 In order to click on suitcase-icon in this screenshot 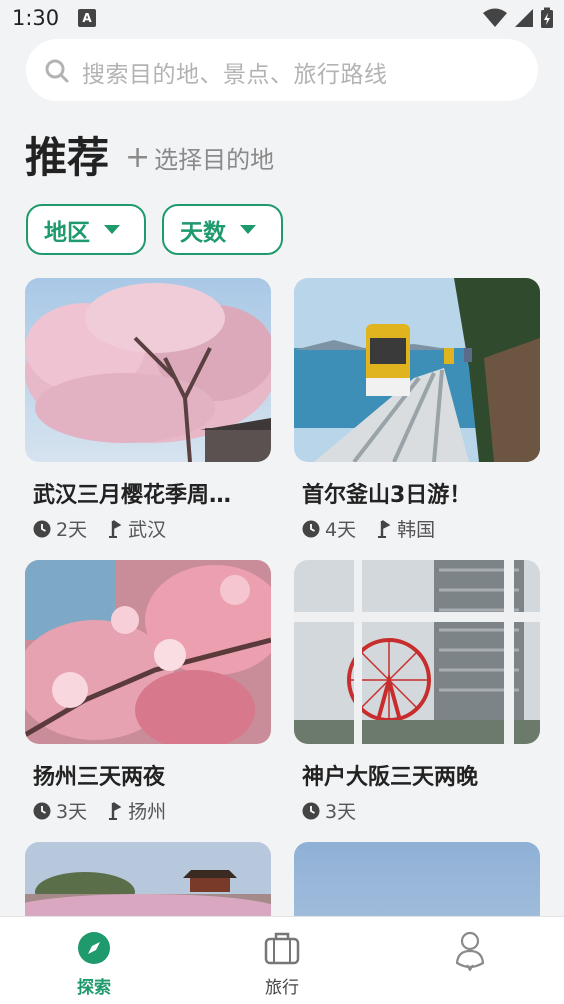, I will do `click(282, 948)`.